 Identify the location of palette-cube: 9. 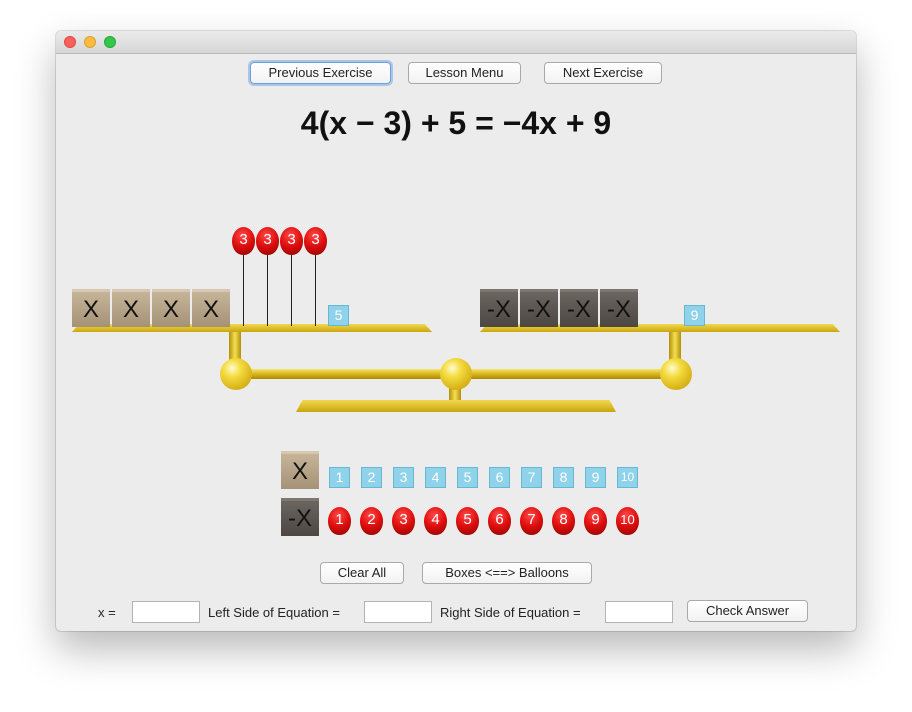
(595, 477).